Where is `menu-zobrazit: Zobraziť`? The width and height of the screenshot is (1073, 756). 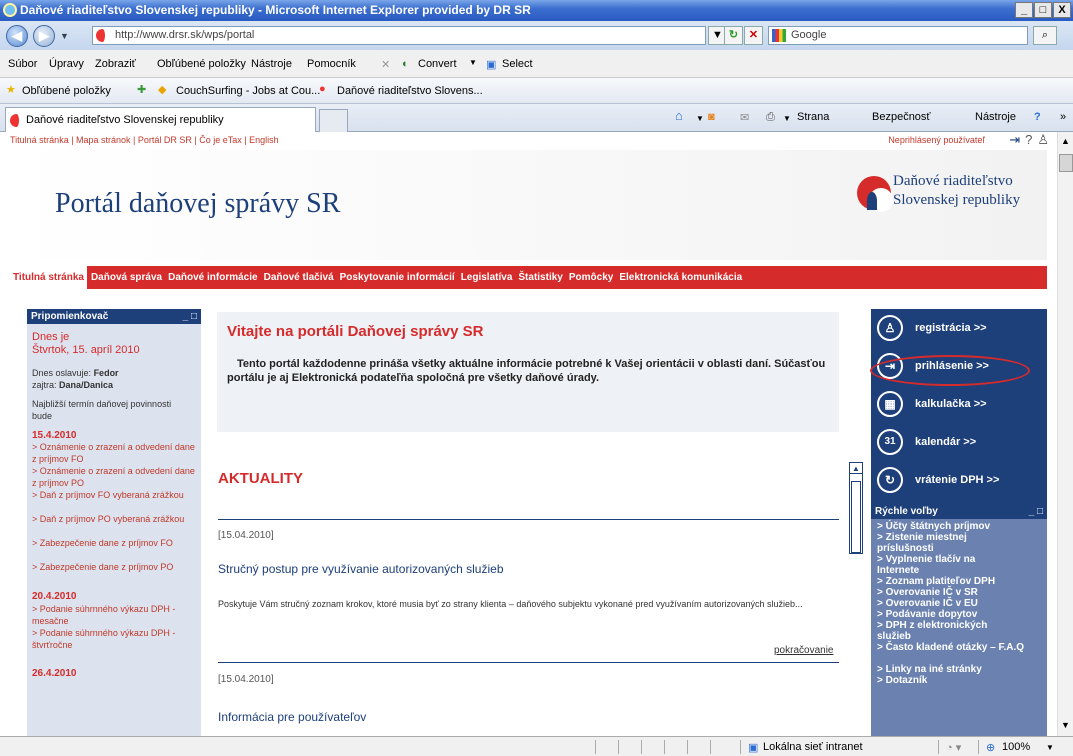 menu-zobrazit: Zobraziť is located at coordinates (115, 64).